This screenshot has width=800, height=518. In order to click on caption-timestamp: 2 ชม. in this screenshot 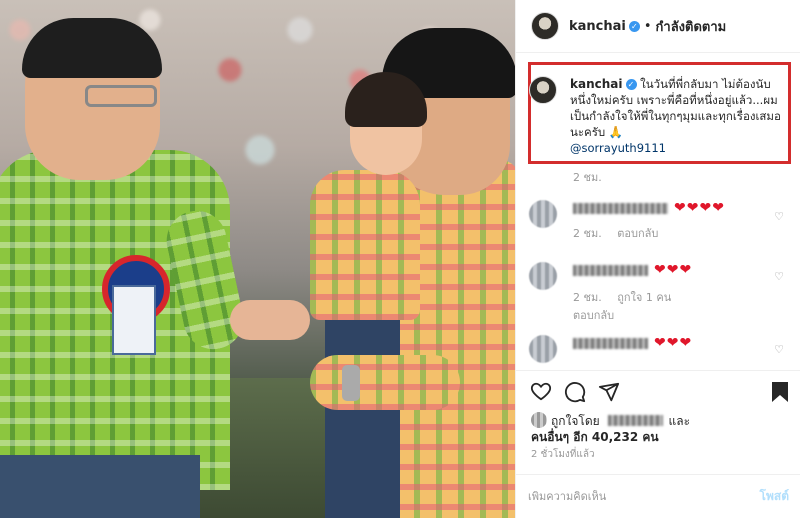, I will do `click(587, 177)`.